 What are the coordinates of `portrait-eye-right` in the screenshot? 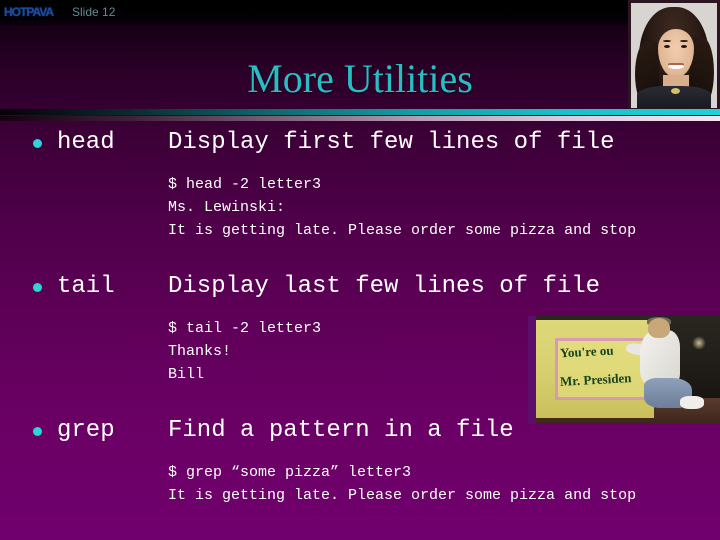 It's located at (684, 46).